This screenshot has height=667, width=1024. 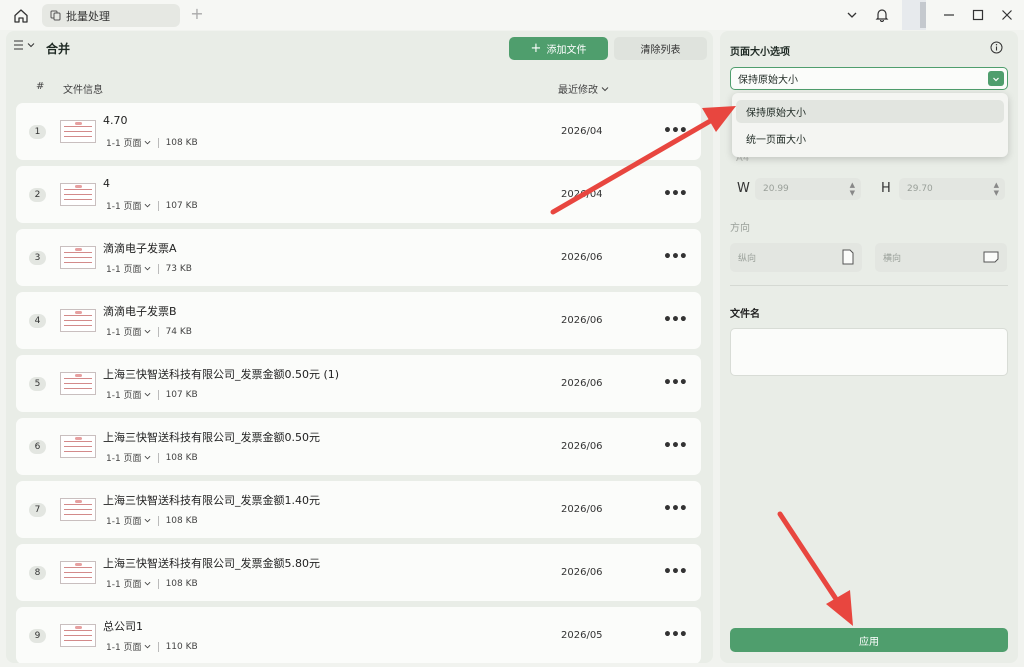 I want to click on list-item: 9 总公司1 1-1 页面 110 KB 2026/05 •••, so click(x=358, y=635).